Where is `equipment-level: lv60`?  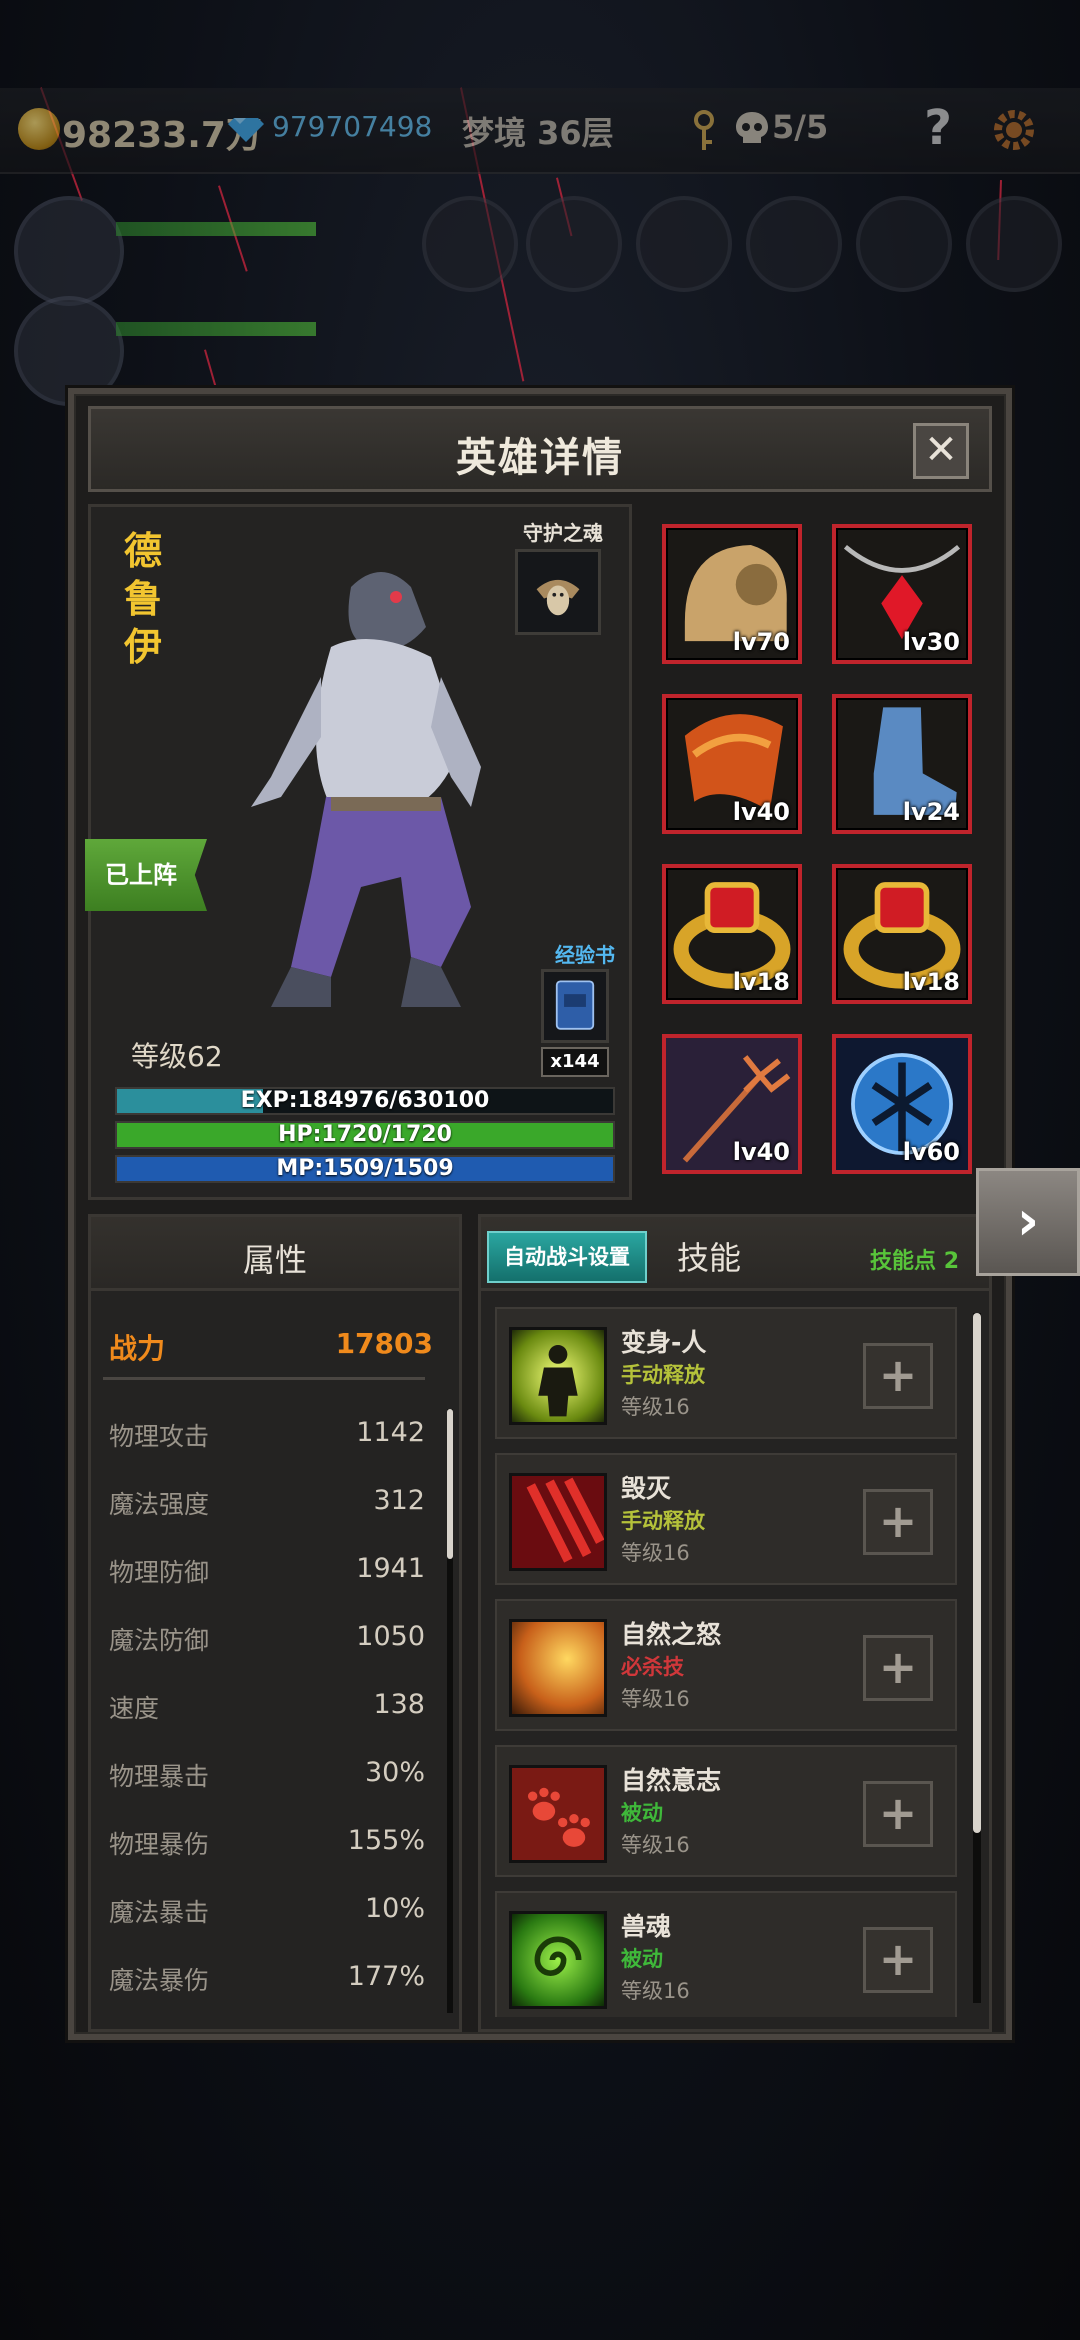
equipment-level: lv60 is located at coordinates (931, 1152).